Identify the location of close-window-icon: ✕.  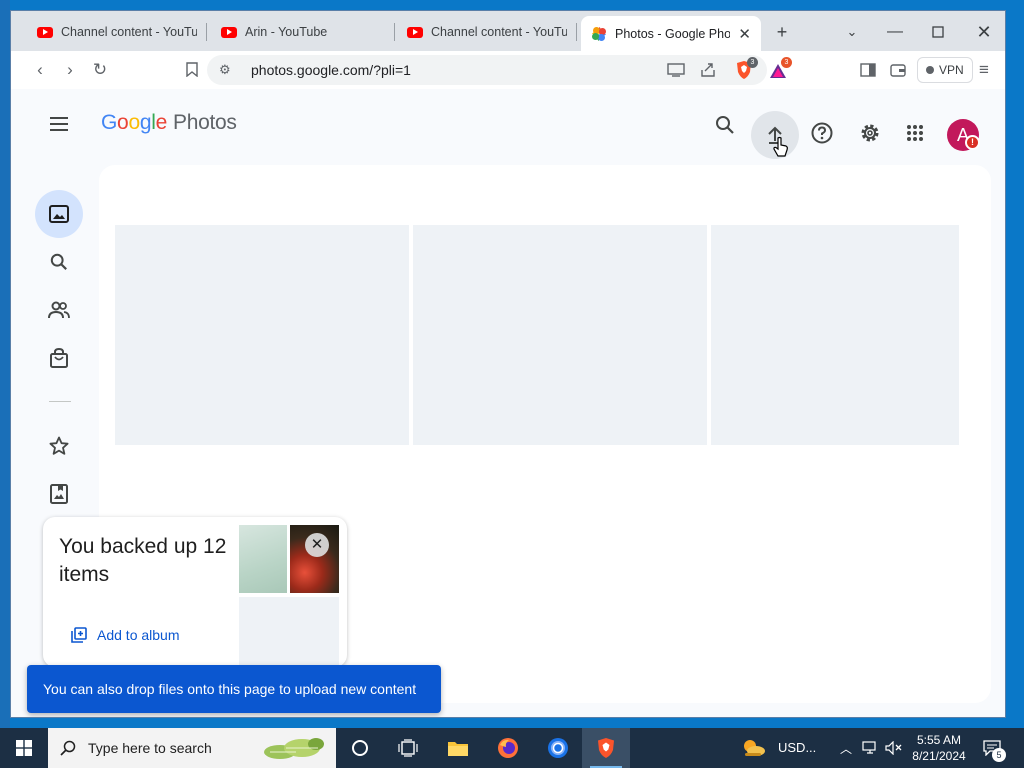
(984, 32).